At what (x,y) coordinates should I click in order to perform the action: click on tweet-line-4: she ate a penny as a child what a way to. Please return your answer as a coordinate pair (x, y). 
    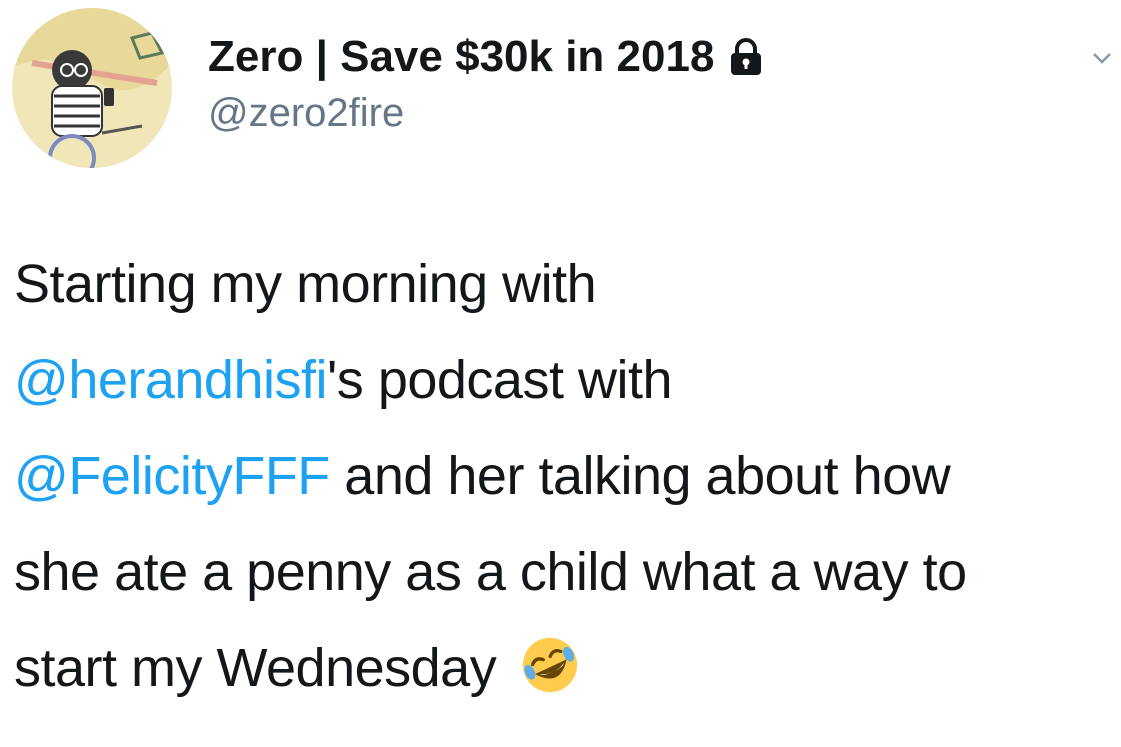
    Looking at the image, I should click on (567, 572).